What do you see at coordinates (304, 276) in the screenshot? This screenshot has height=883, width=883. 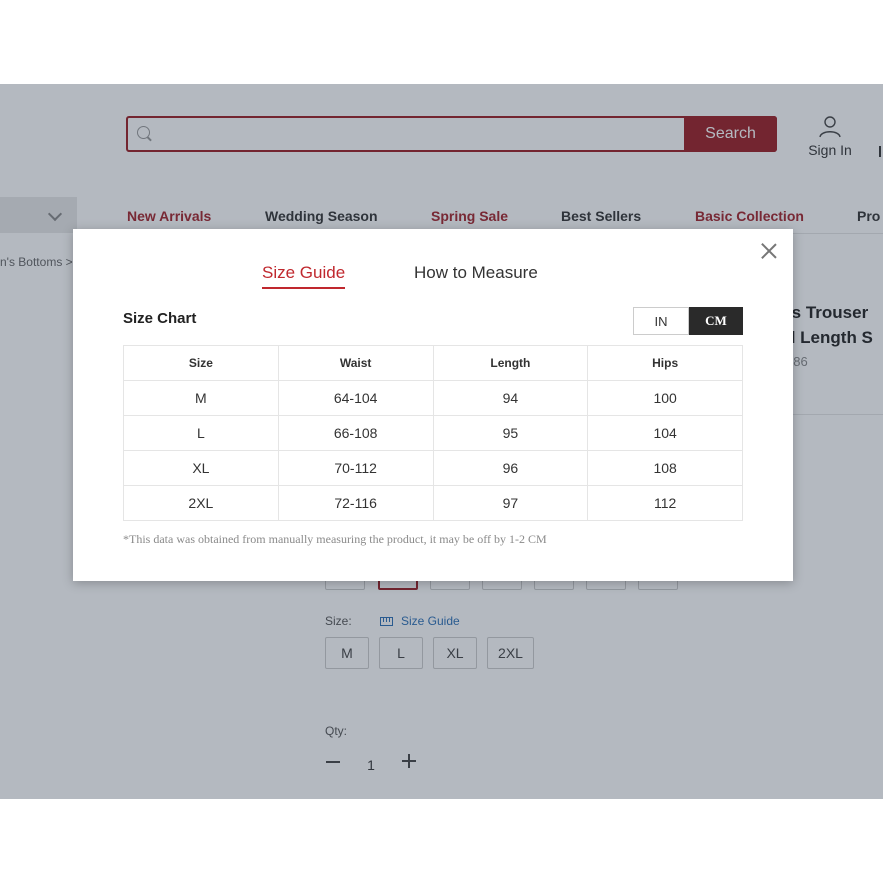 I see `tab-size-guide: Size Guide` at bounding box center [304, 276].